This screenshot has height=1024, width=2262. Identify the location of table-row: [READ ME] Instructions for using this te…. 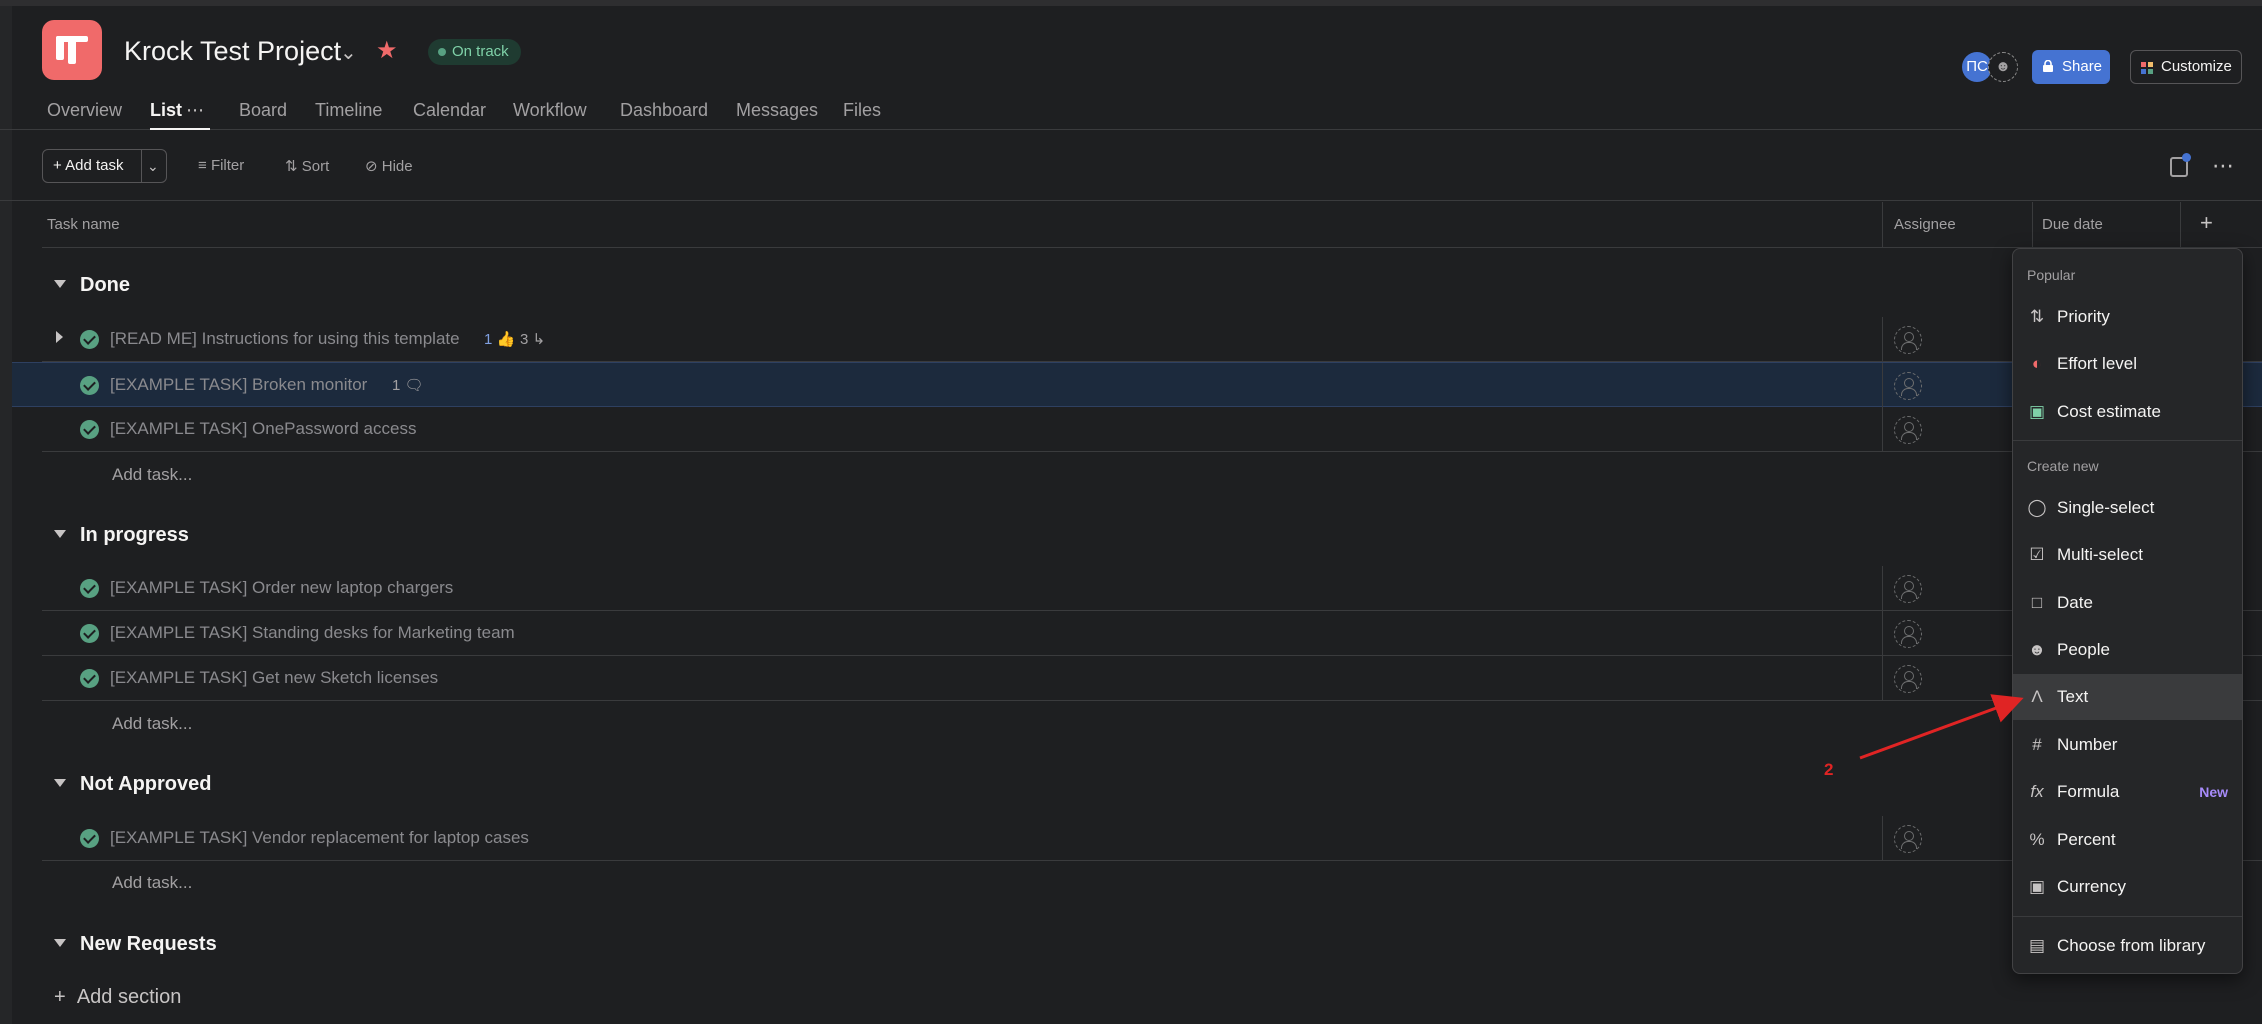
(1152, 339).